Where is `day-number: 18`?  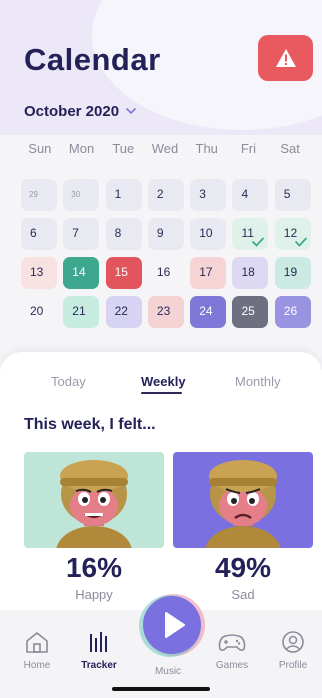 day-number: 18 is located at coordinates (248, 272).